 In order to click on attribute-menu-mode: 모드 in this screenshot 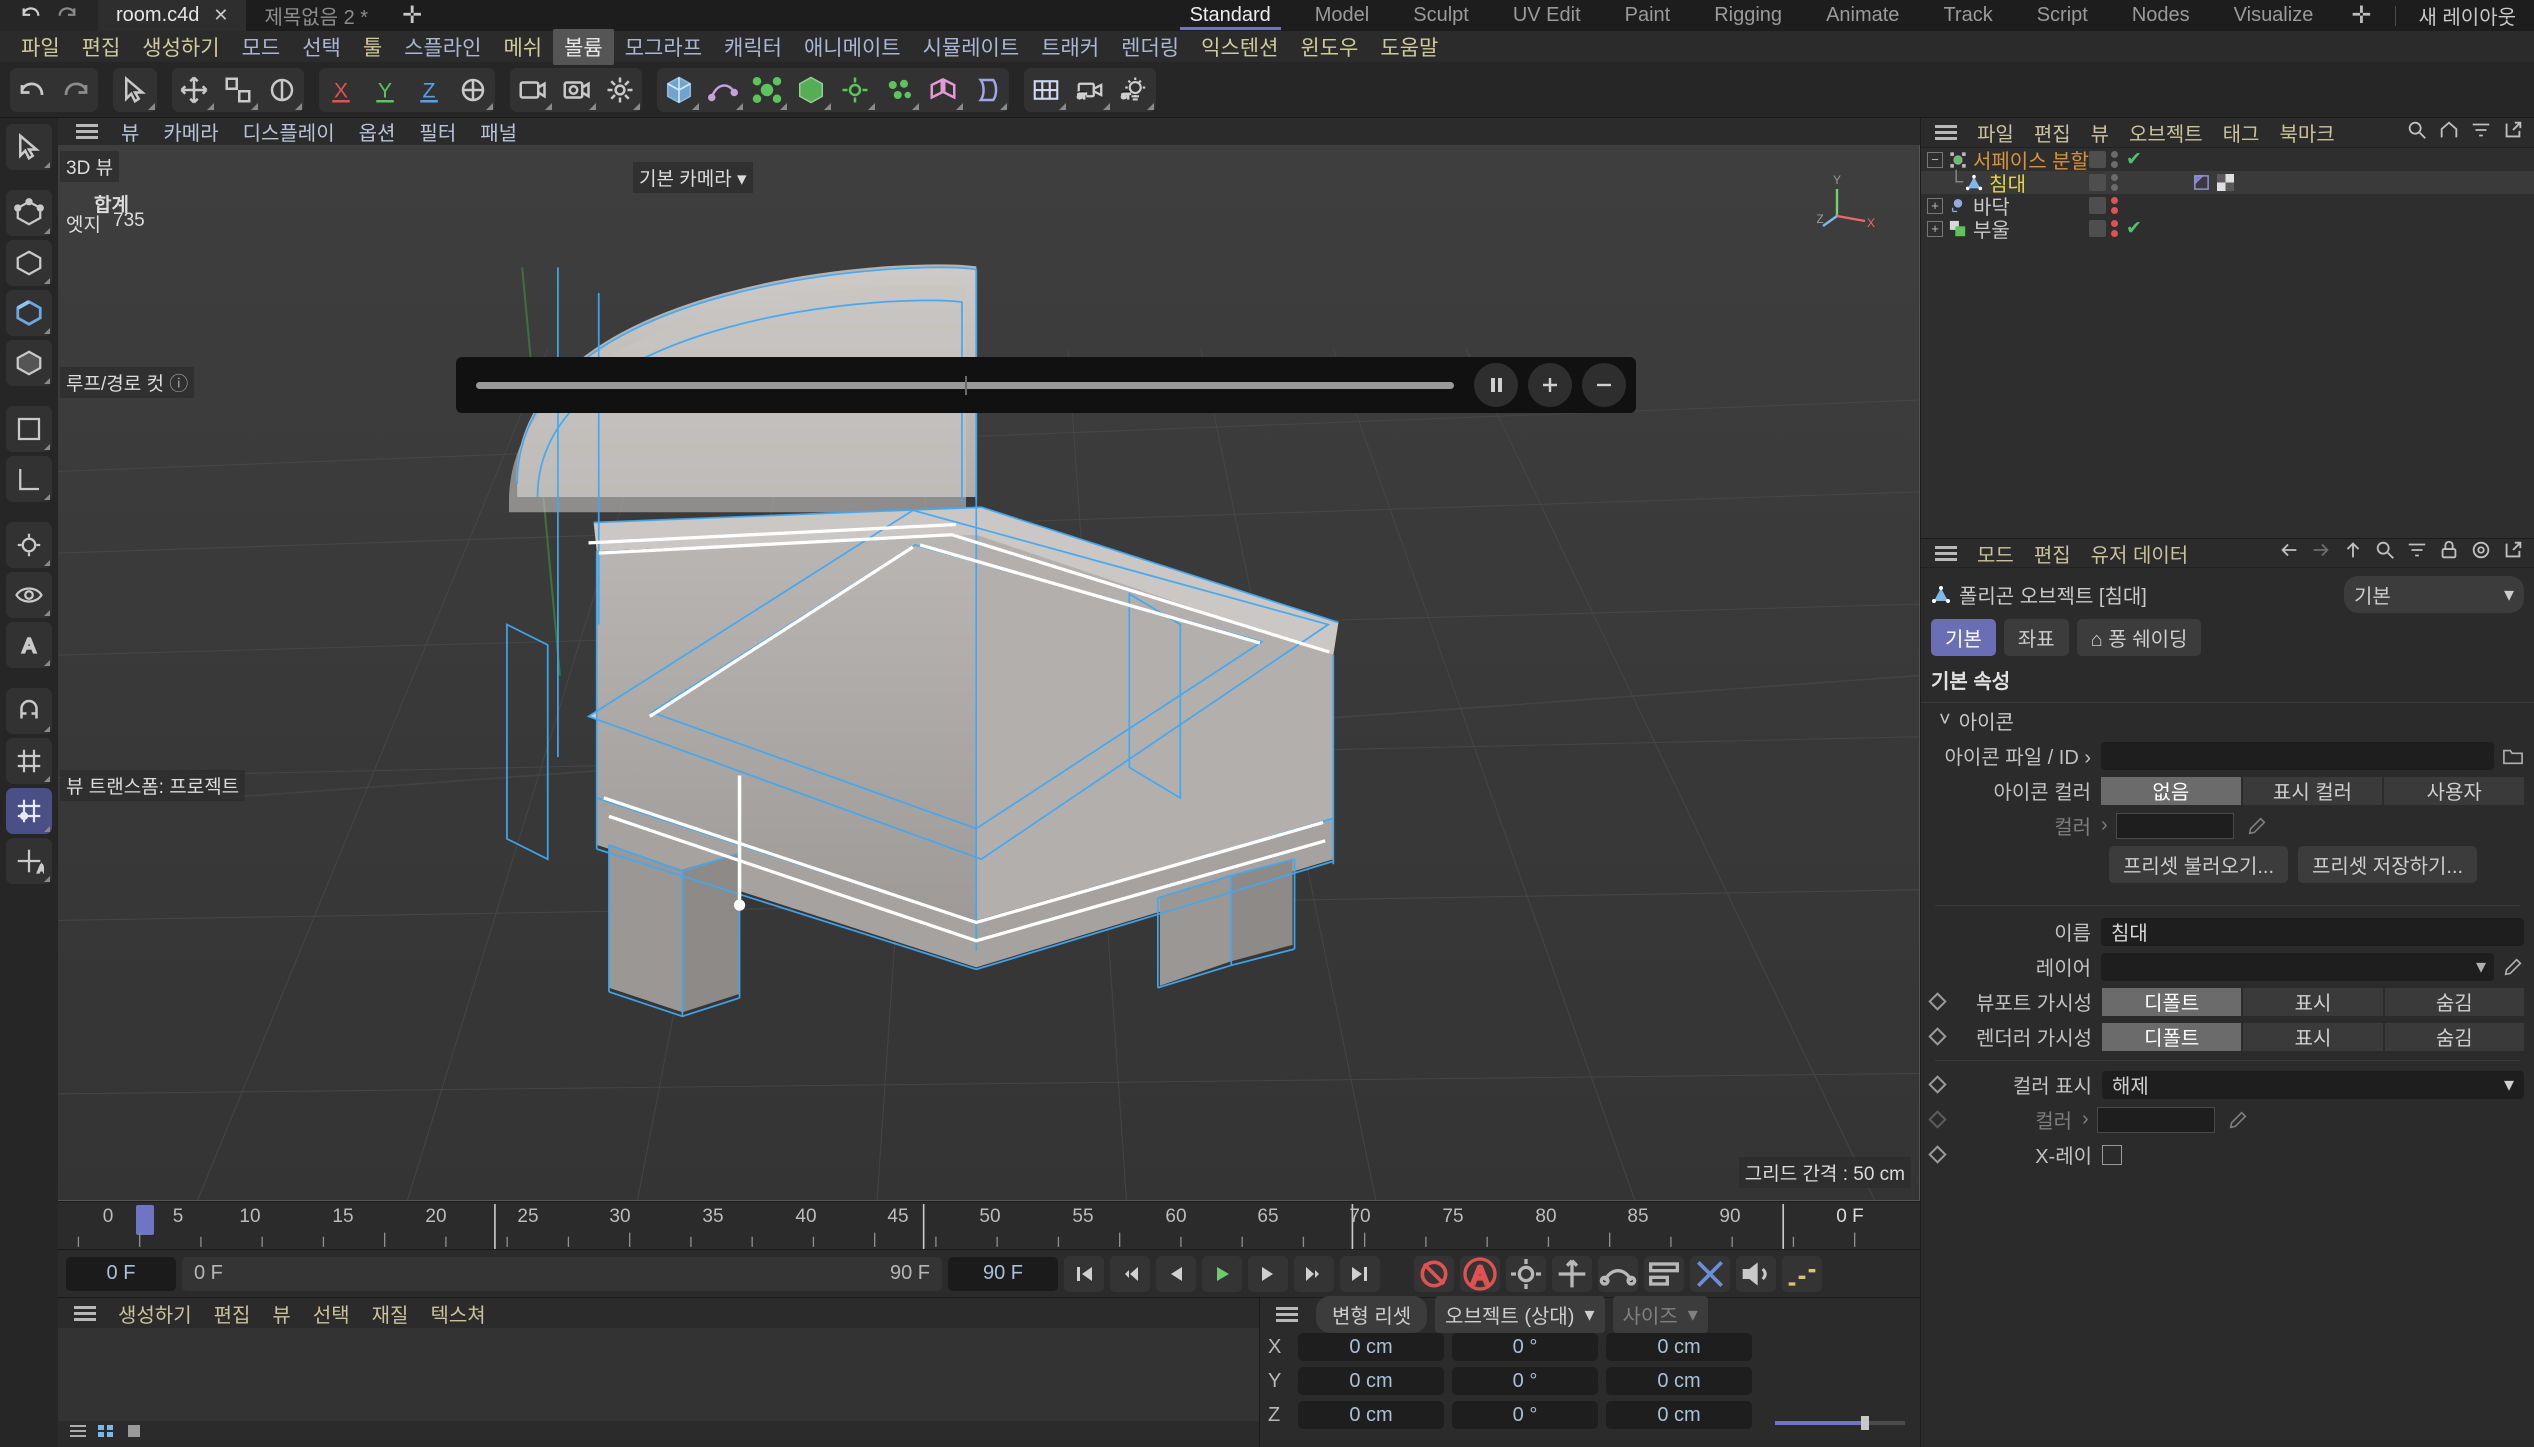, I will do `click(1995, 554)`.